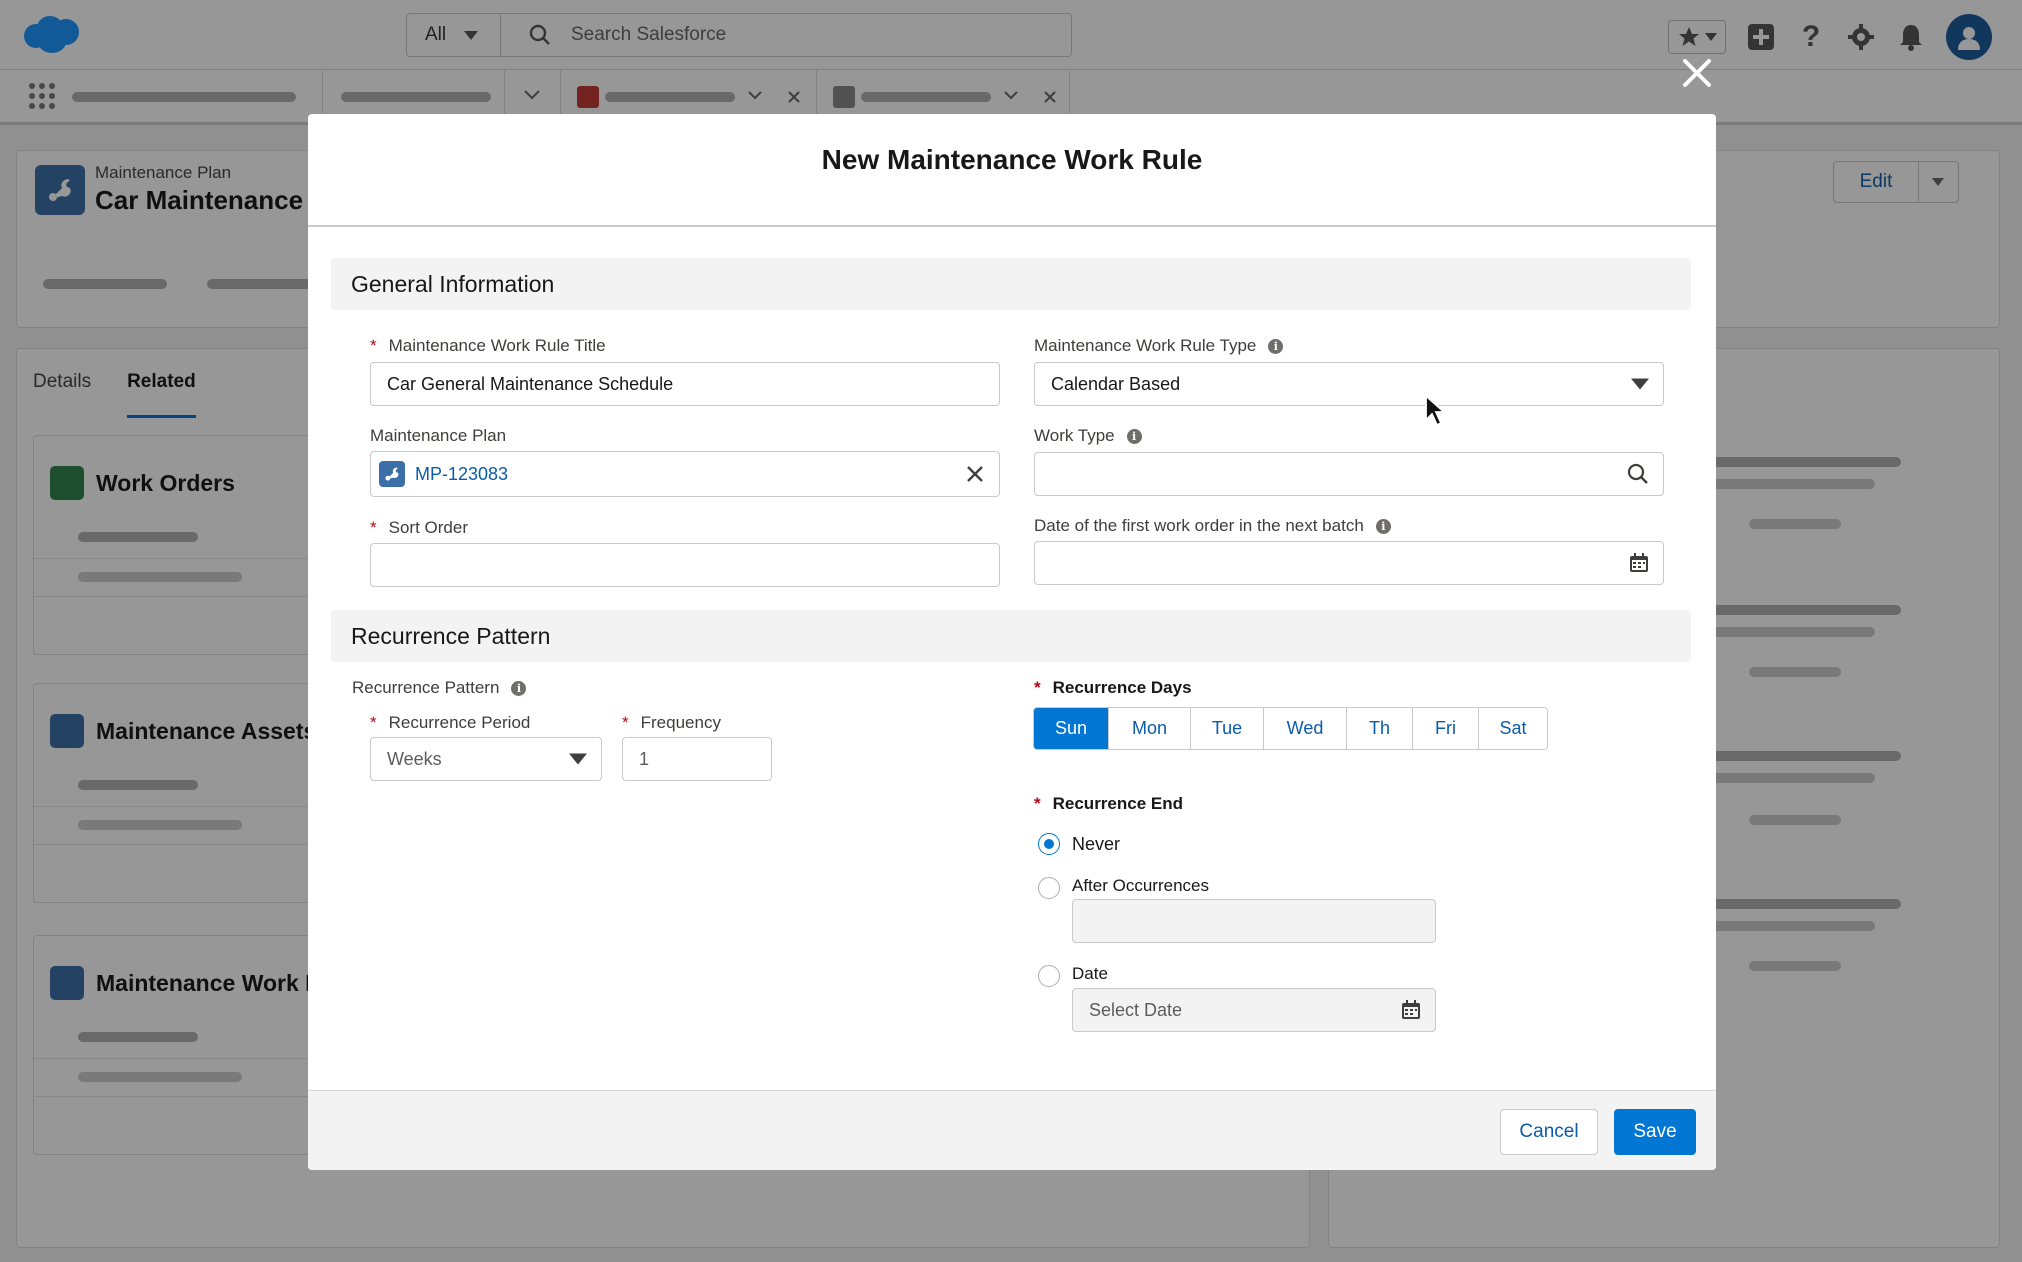  I want to click on date-placeholder: Select Date, so click(1136, 1009).